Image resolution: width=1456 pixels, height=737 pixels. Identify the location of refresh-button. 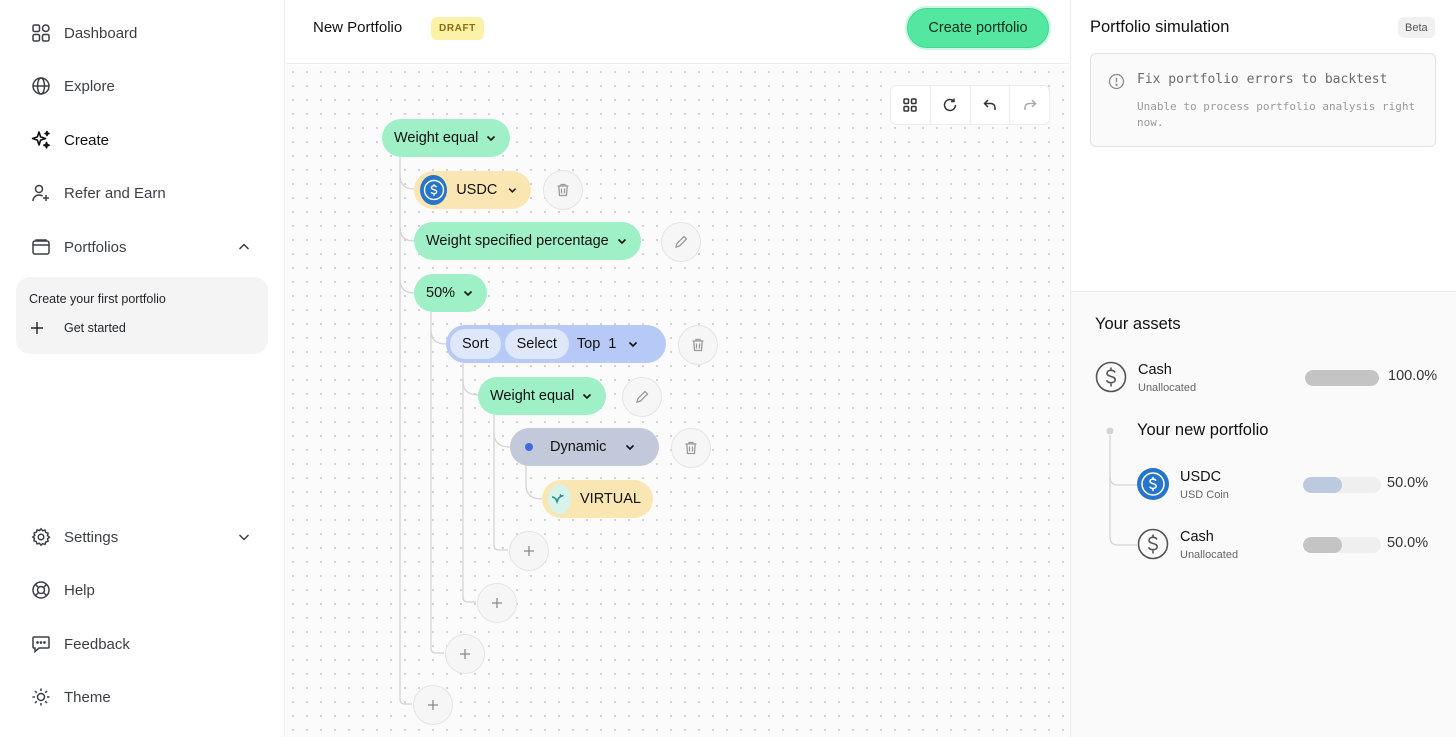
(951, 105).